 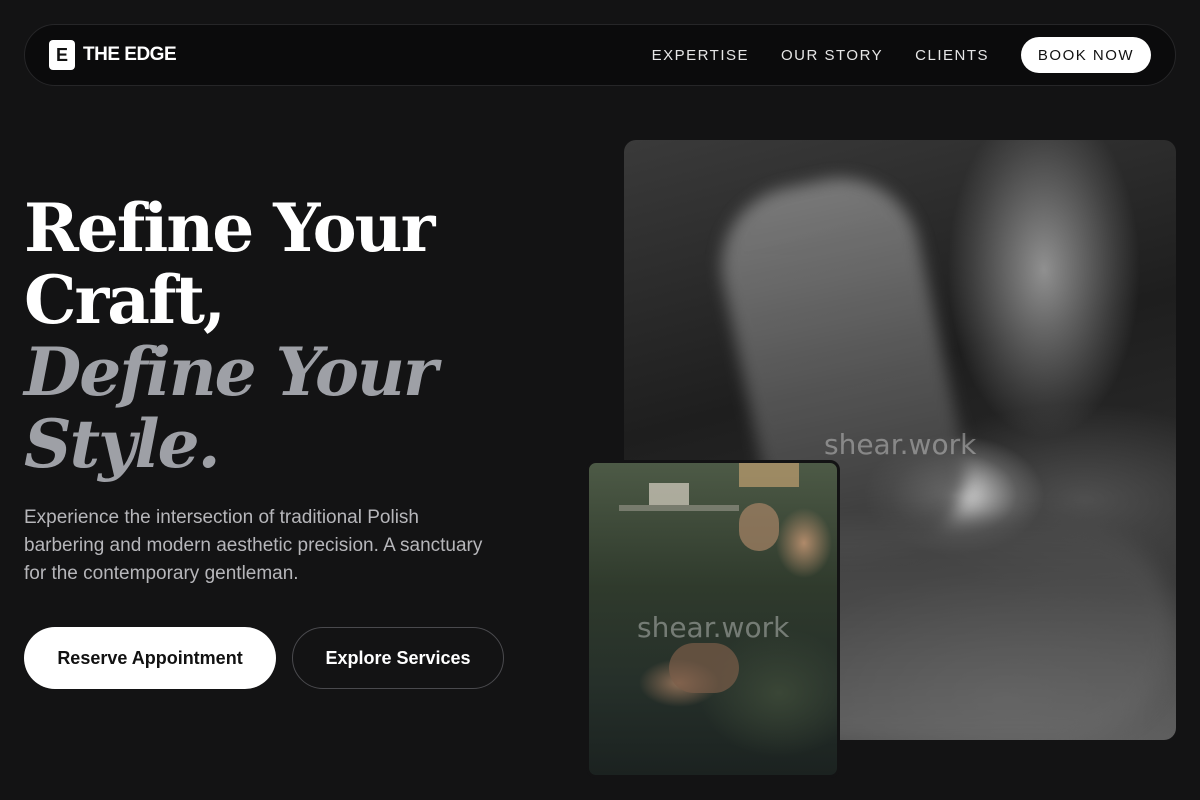 What do you see at coordinates (669, 494) in the screenshot?
I see `photo-device` at bounding box center [669, 494].